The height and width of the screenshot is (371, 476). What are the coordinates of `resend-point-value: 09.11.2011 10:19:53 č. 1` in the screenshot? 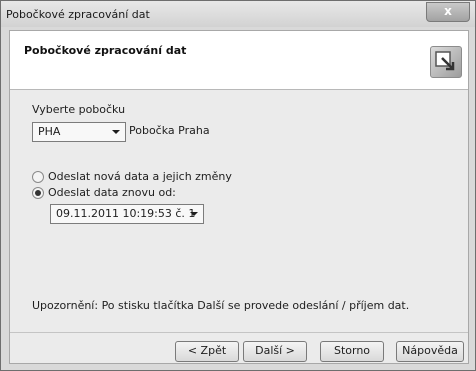 It's located at (126, 213).